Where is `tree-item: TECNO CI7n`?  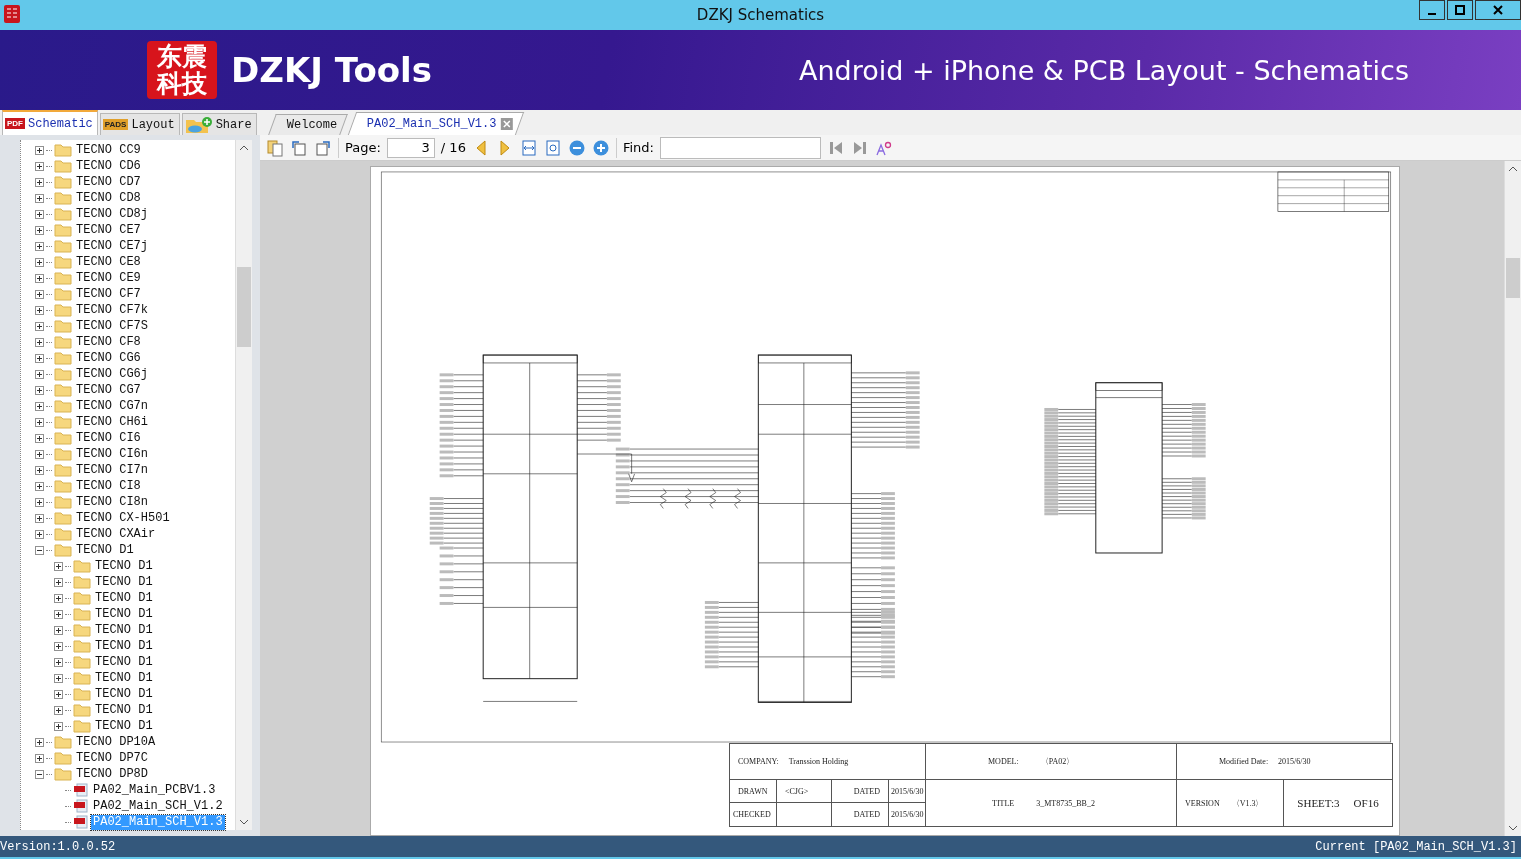 tree-item: TECNO CI7n is located at coordinates (112, 470).